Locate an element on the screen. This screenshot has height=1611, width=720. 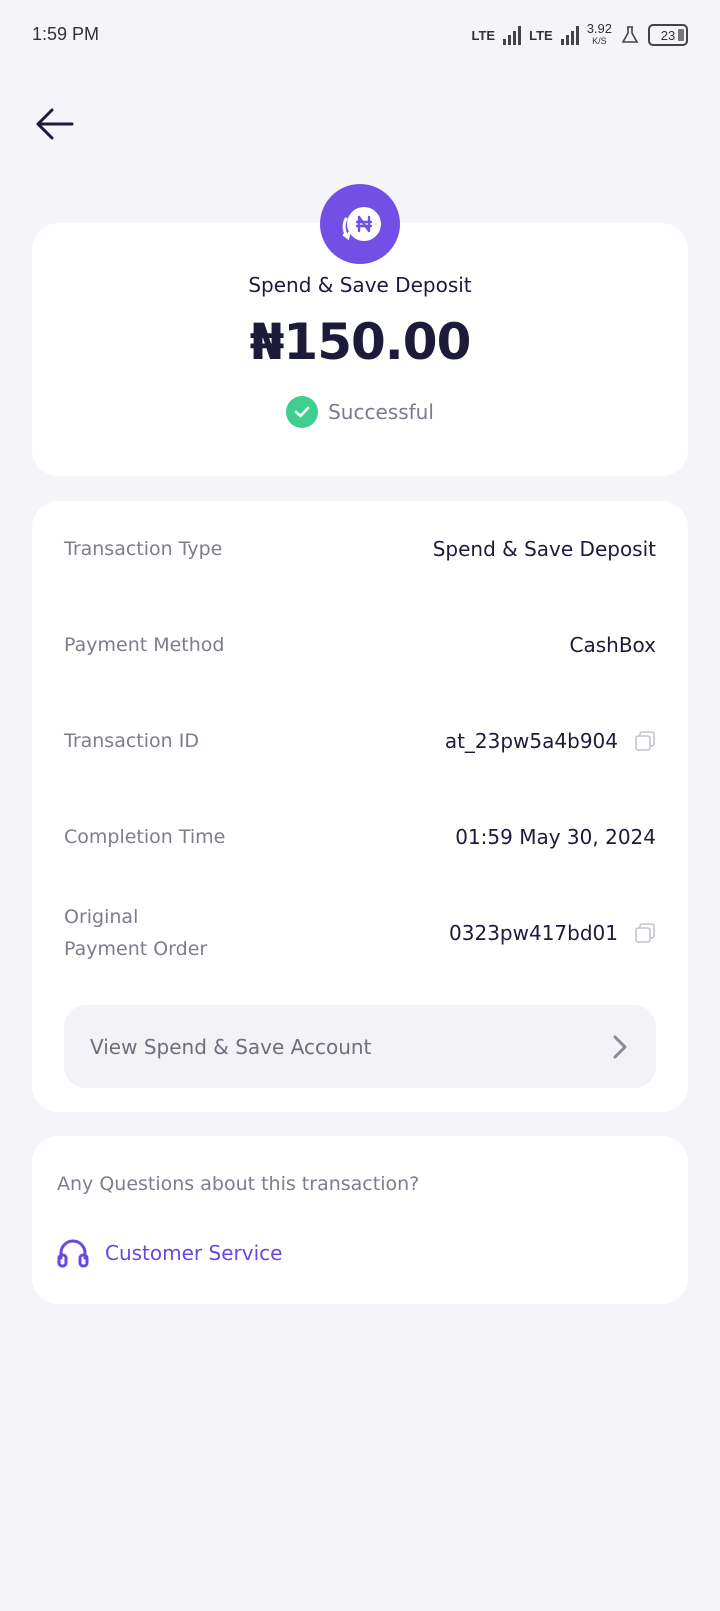
transaction-type-value: Spend & Save Deposit is located at coordinates (544, 549).